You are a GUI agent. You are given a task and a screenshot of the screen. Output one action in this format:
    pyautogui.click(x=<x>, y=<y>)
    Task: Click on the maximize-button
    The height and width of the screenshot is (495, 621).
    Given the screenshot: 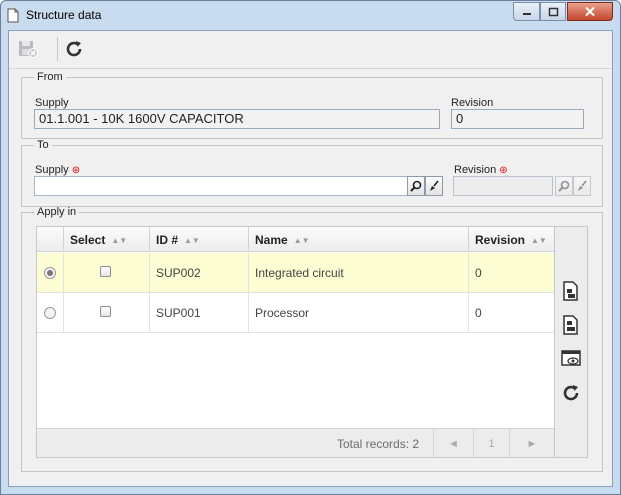 What is the action you would take?
    pyautogui.click(x=553, y=11)
    